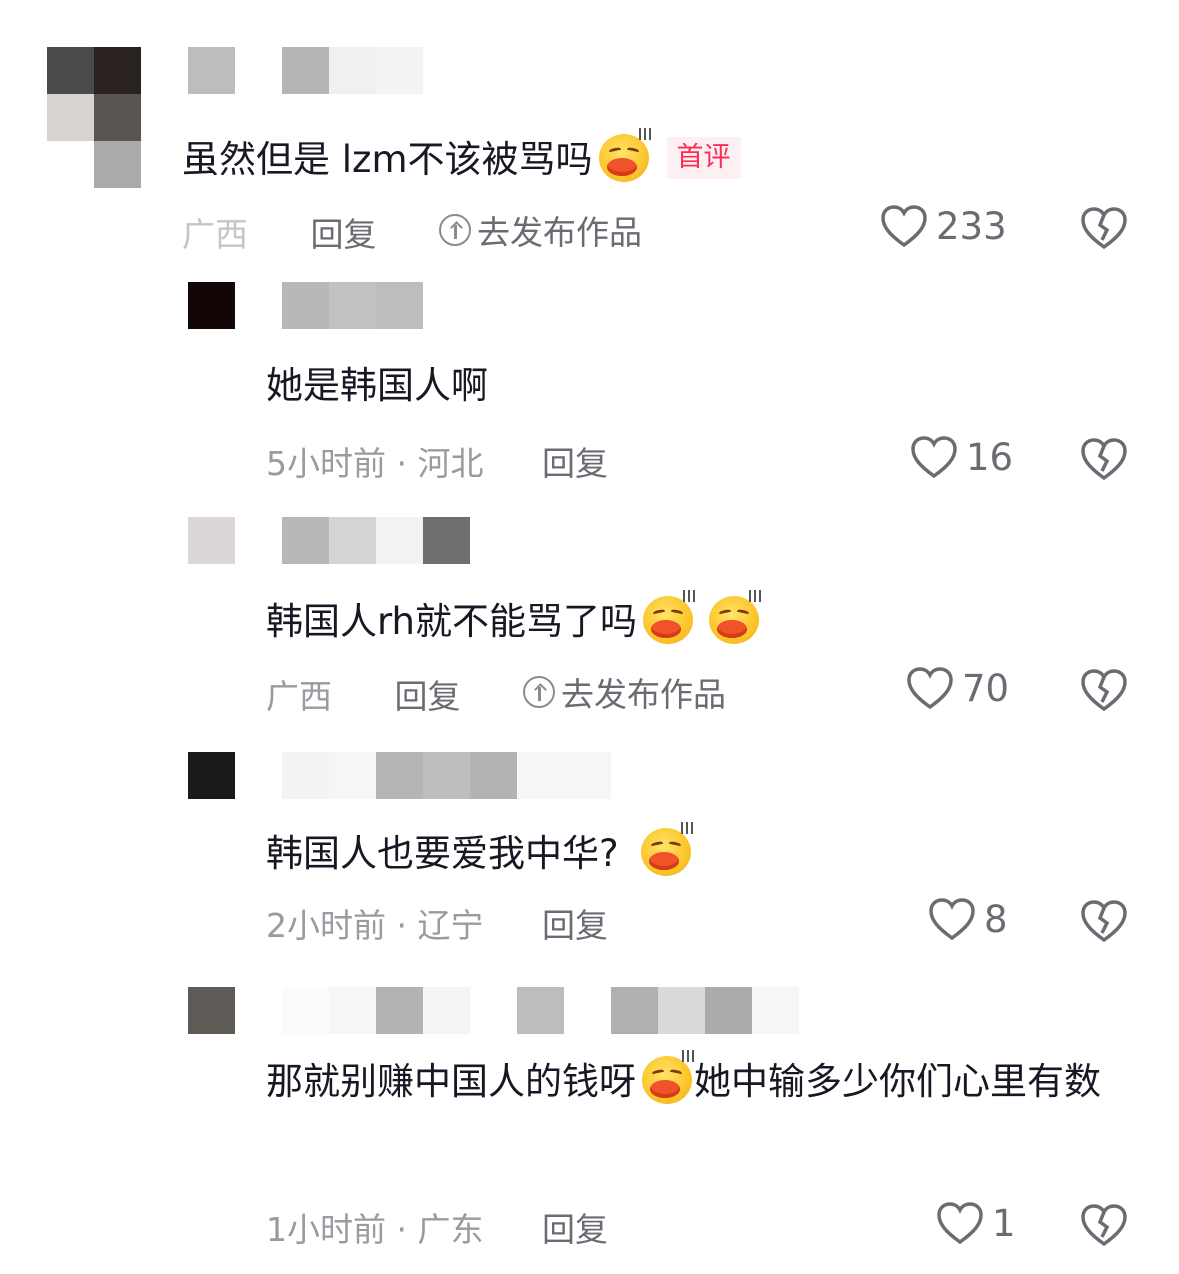 This screenshot has height=1274, width=1179. Describe the element at coordinates (701, 1082) in the screenshot. I see `comment-text: 那就别赚中国人的钱呀 她中输多少你们心里有数` at that location.